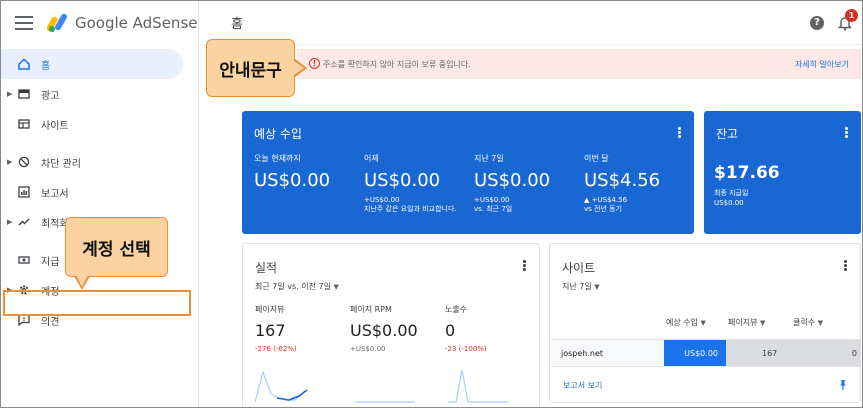 This screenshot has height=408, width=863. Describe the element at coordinates (24, 23) in the screenshot. I see `menu-icon` at that location.